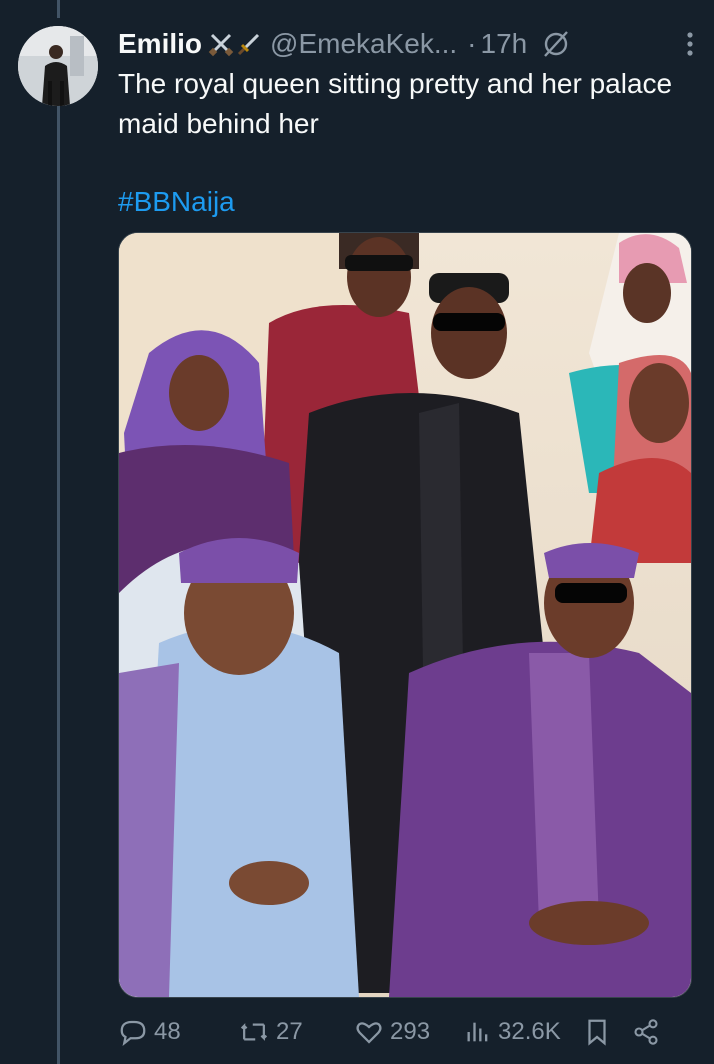 The image size is (714, 1064). What do you see at coordinates (160, 44) in the screenshot?
I see `author-name: Emilio` at bounding box center [160, 44].